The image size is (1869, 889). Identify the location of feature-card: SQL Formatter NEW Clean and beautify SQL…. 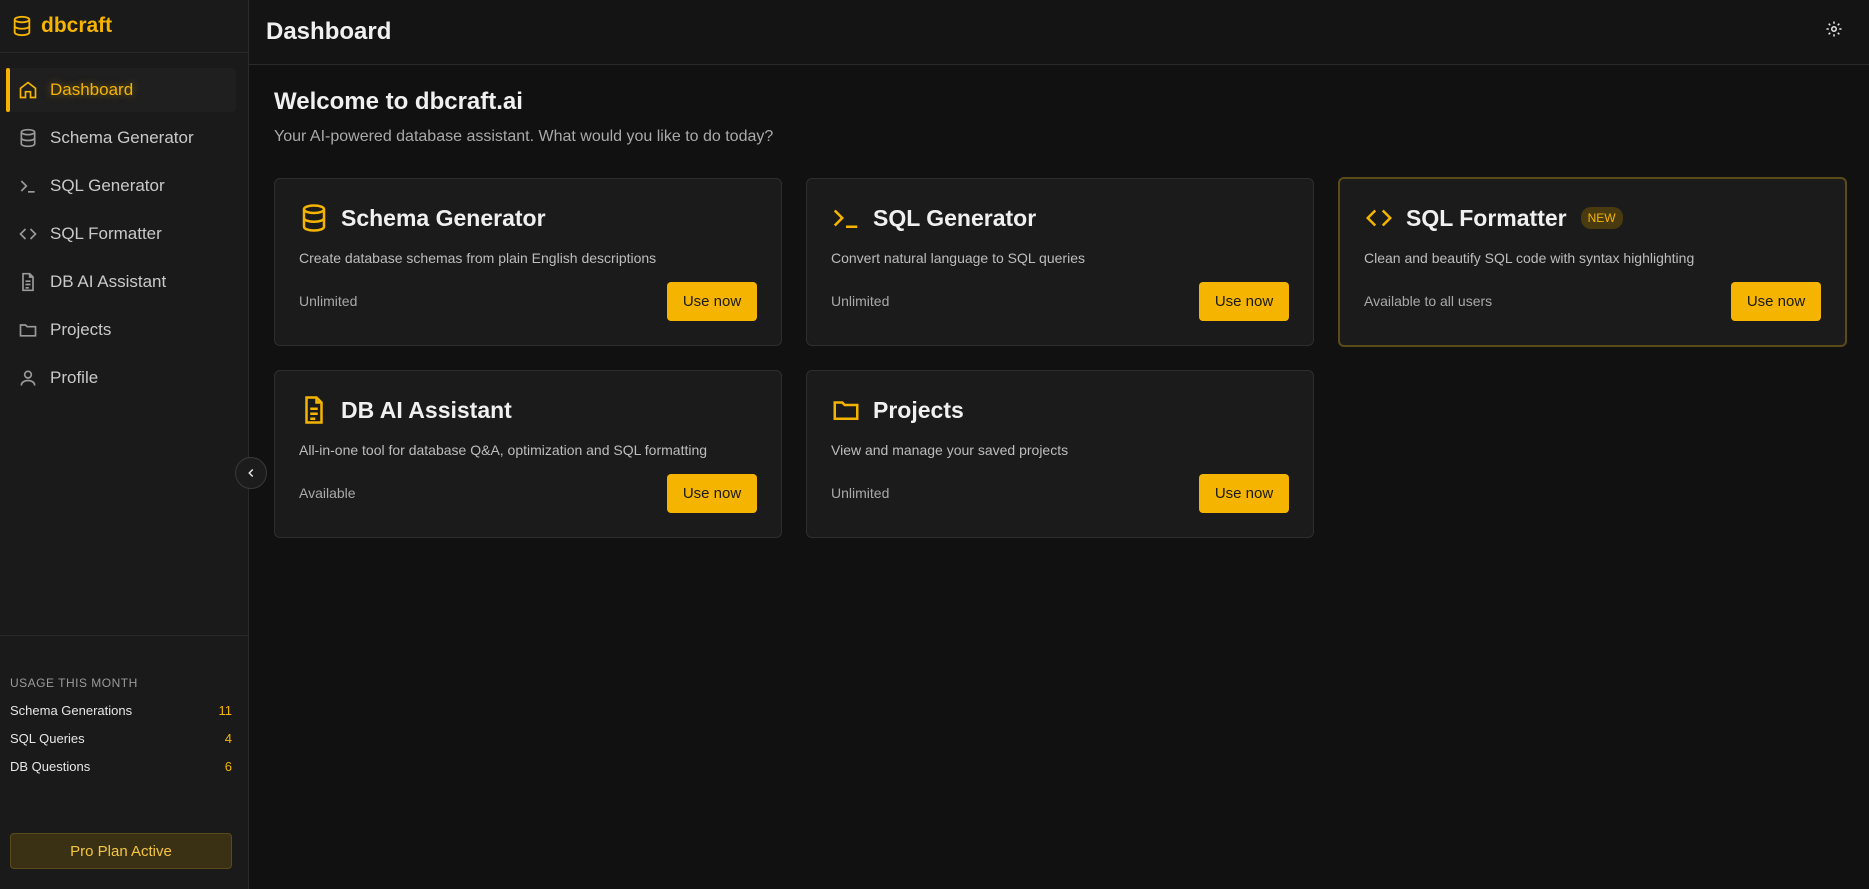
(1592, 262).